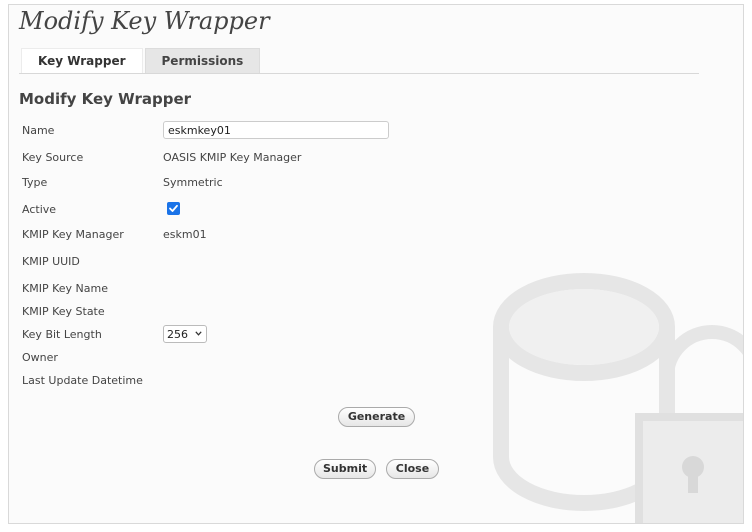  Describe the element at coordinates (105, 99) in the screenshot. I see `section-title: Modify Key Wrapper` at that location.